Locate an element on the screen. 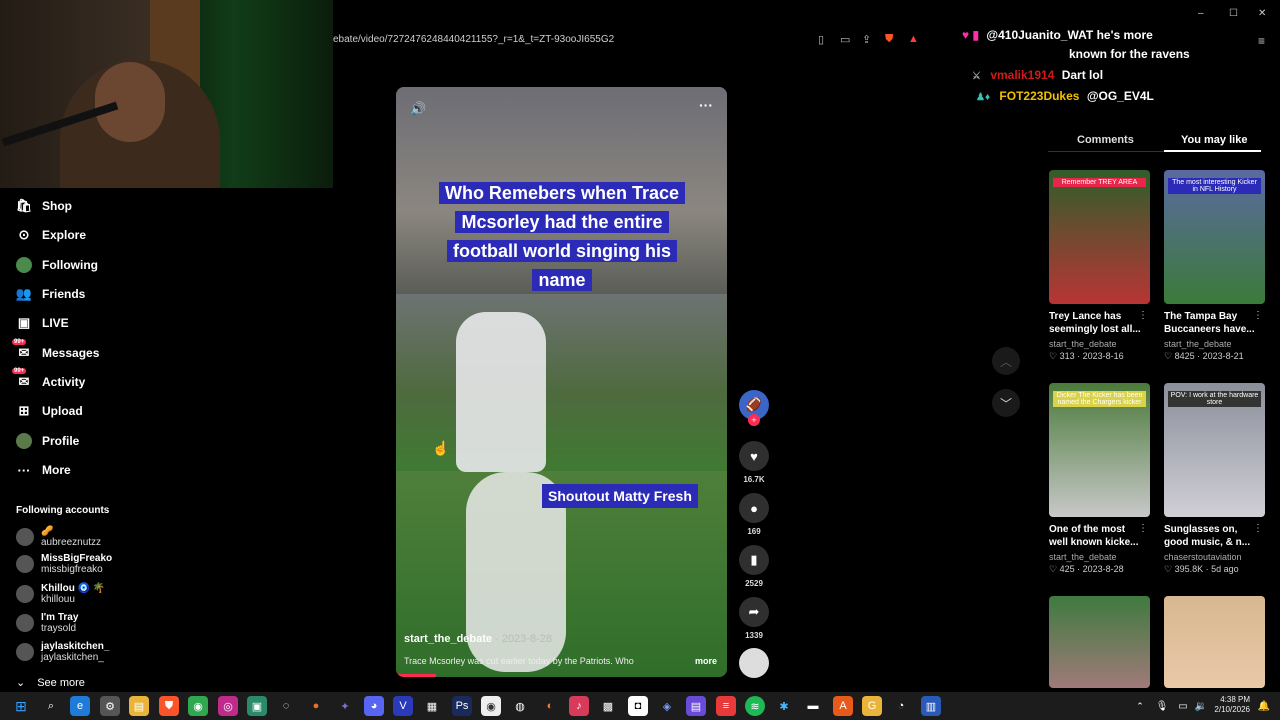  like-button: ♥ 16.7K is located at coordinates (754, 462).